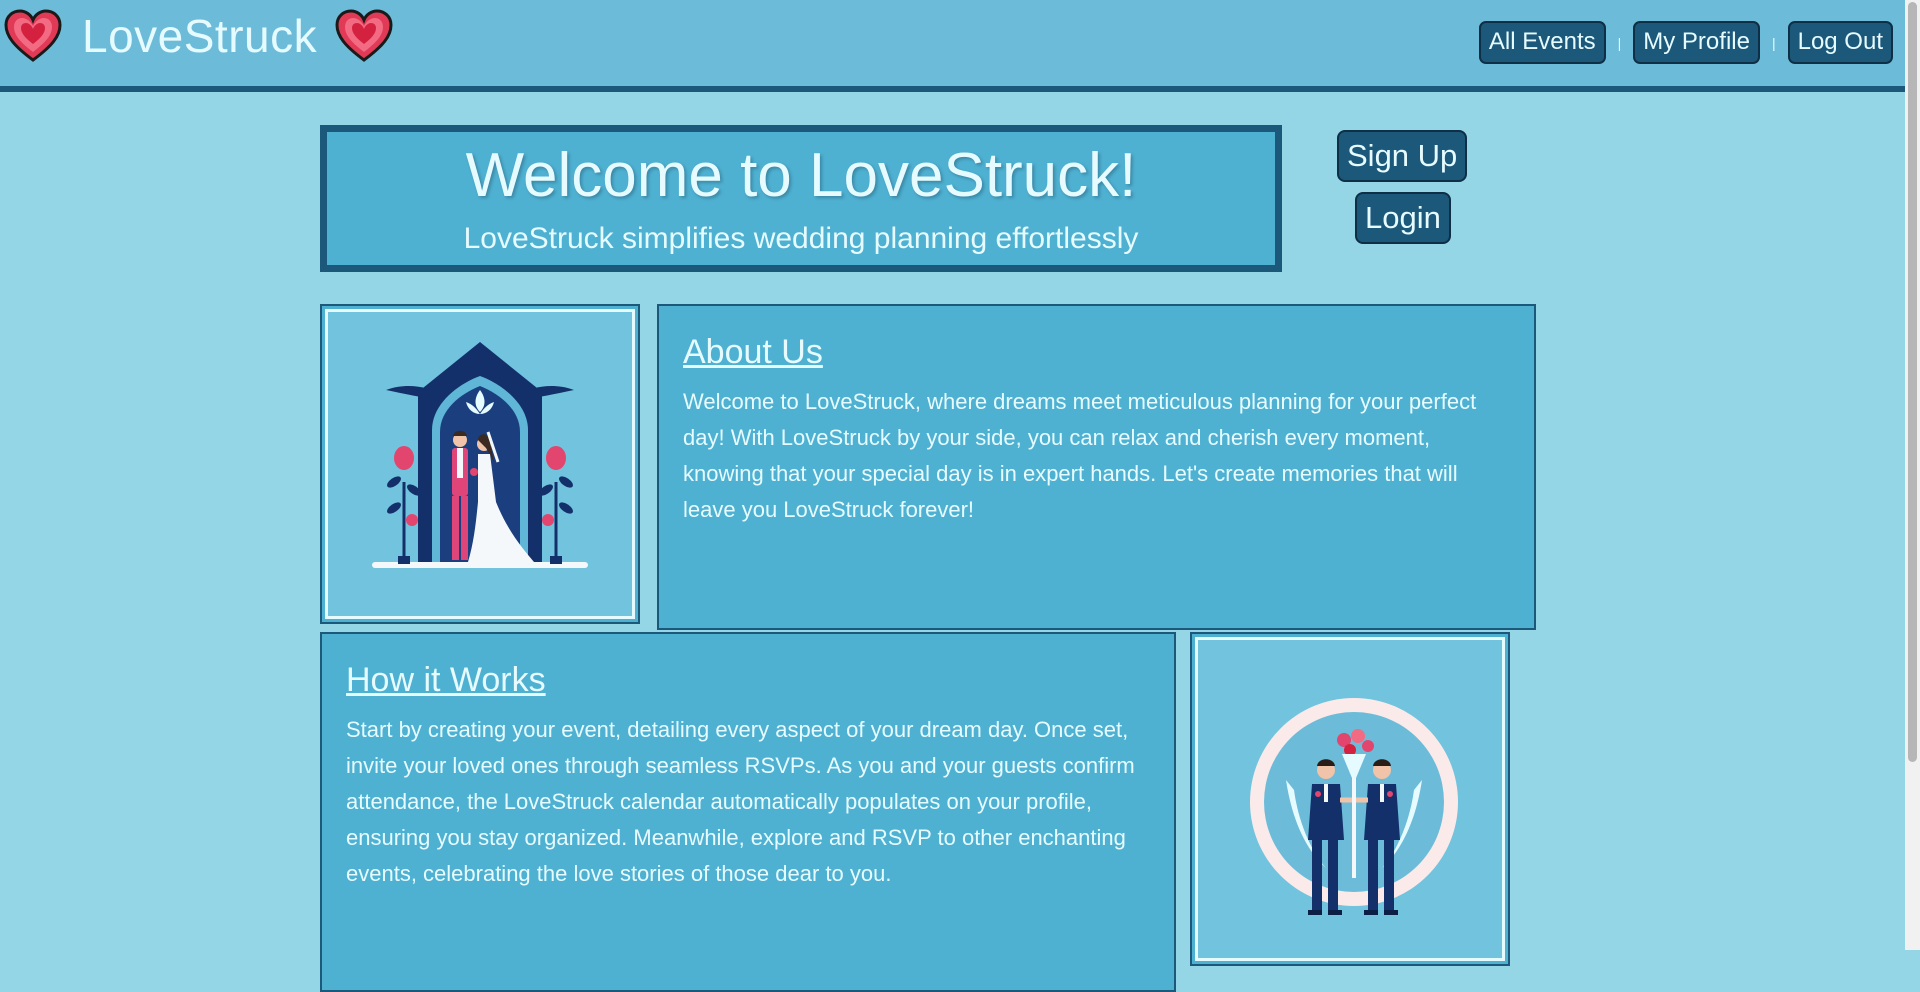 Image resolution: width=1920 pixels, height=992 pixels. What do you see at coordinates (1354, 806) in the screenshot?
I see `grooms-illustration` at bounding box center [1354, 806].